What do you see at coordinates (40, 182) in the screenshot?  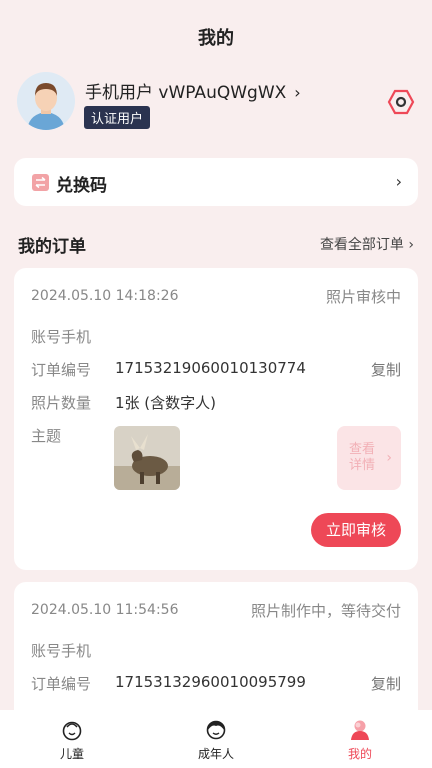 I see `exchange-icon` at bounding box center [40, 182].